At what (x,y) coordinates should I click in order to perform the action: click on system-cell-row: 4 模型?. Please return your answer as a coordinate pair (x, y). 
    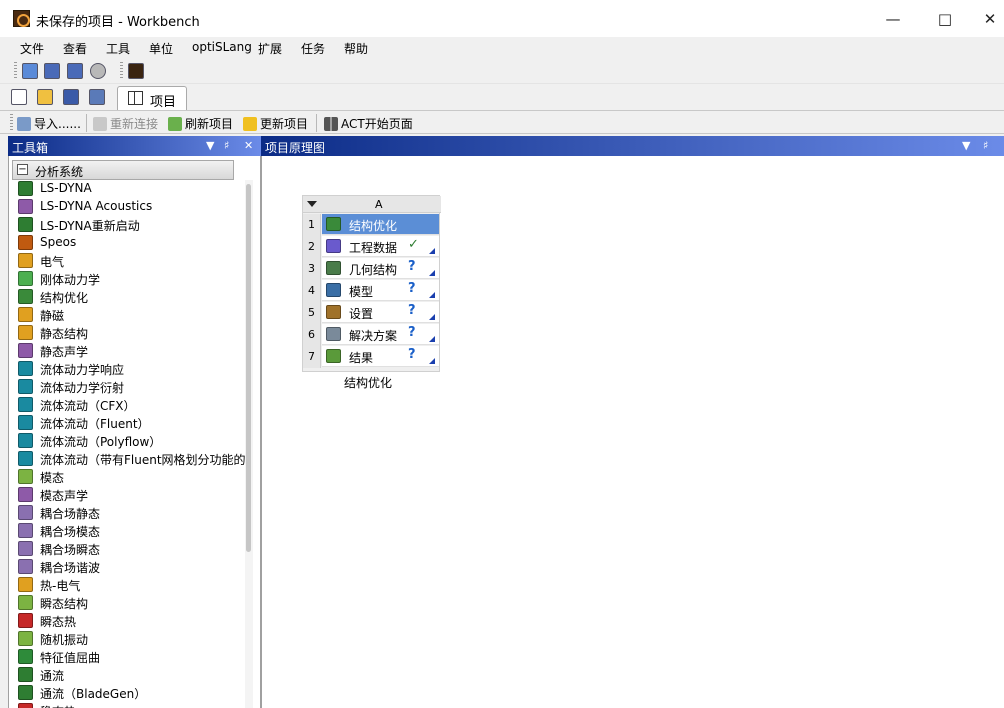
    Looking at the image, I should click on (372, 291).